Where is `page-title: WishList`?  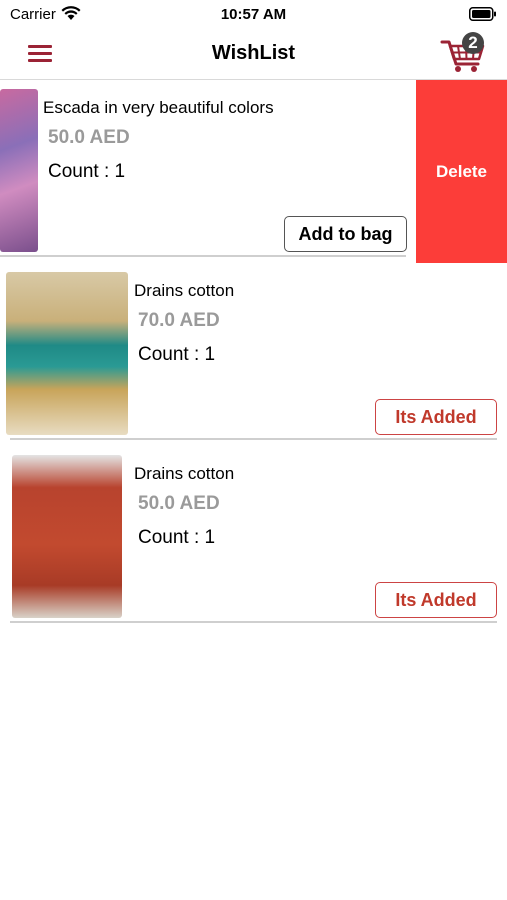
page-title: WishList is located at coordinates (253, 53).